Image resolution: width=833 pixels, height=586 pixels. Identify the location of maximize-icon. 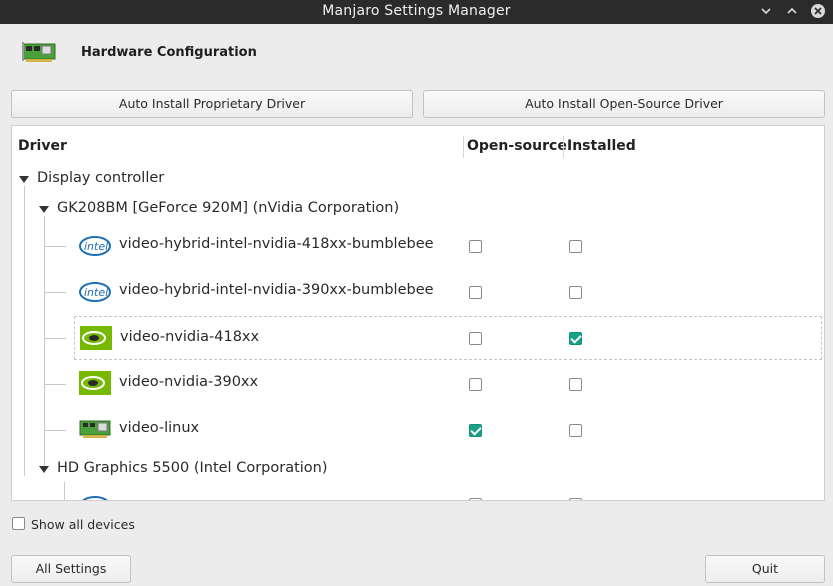
(792, 10).